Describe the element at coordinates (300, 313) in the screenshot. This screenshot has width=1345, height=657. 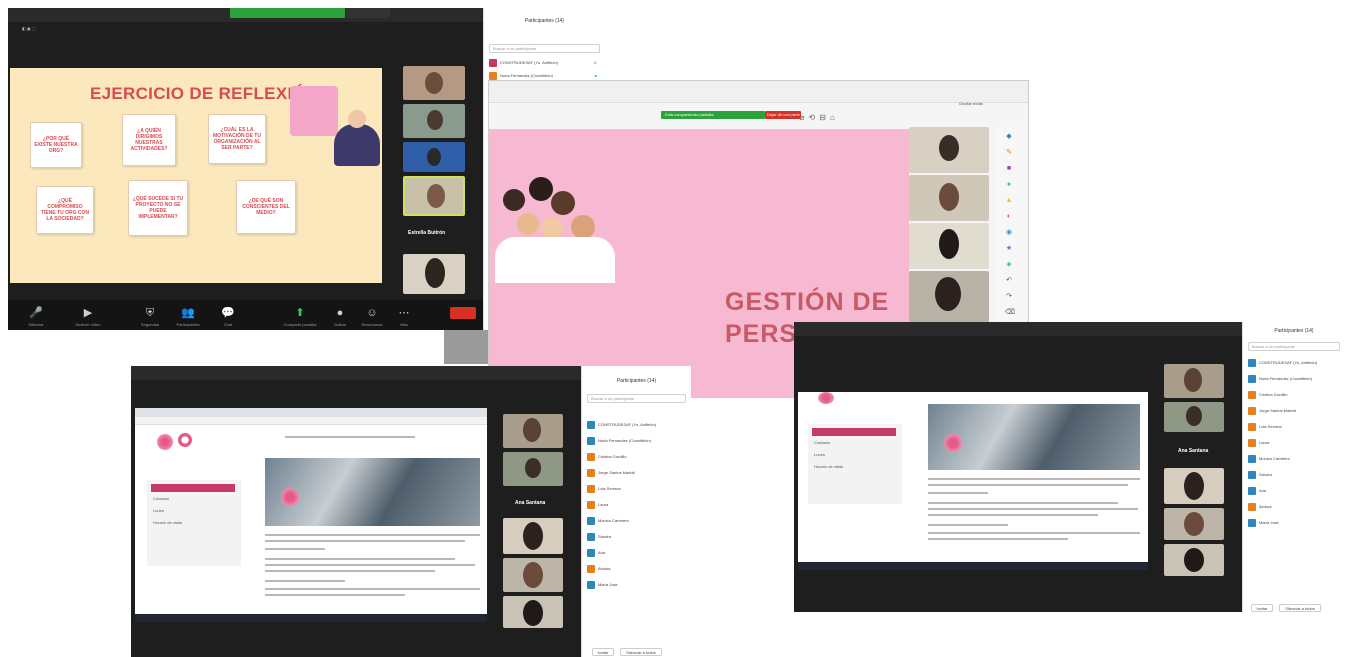
I see `share-icon: ⬆` at that location.